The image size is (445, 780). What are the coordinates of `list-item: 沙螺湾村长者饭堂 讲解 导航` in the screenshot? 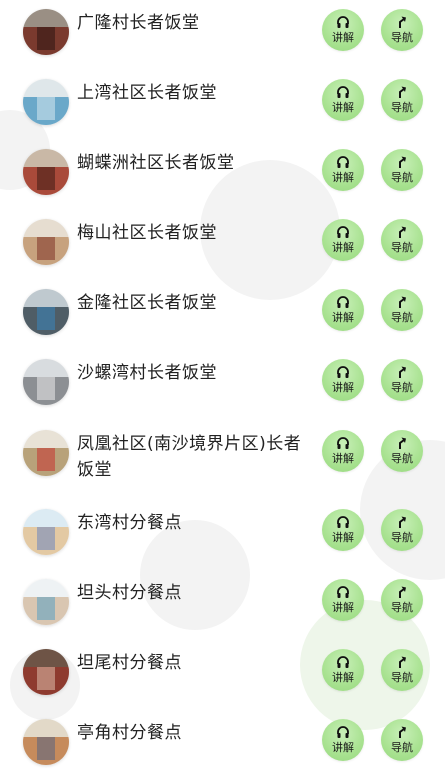 It's located at (222, 385).